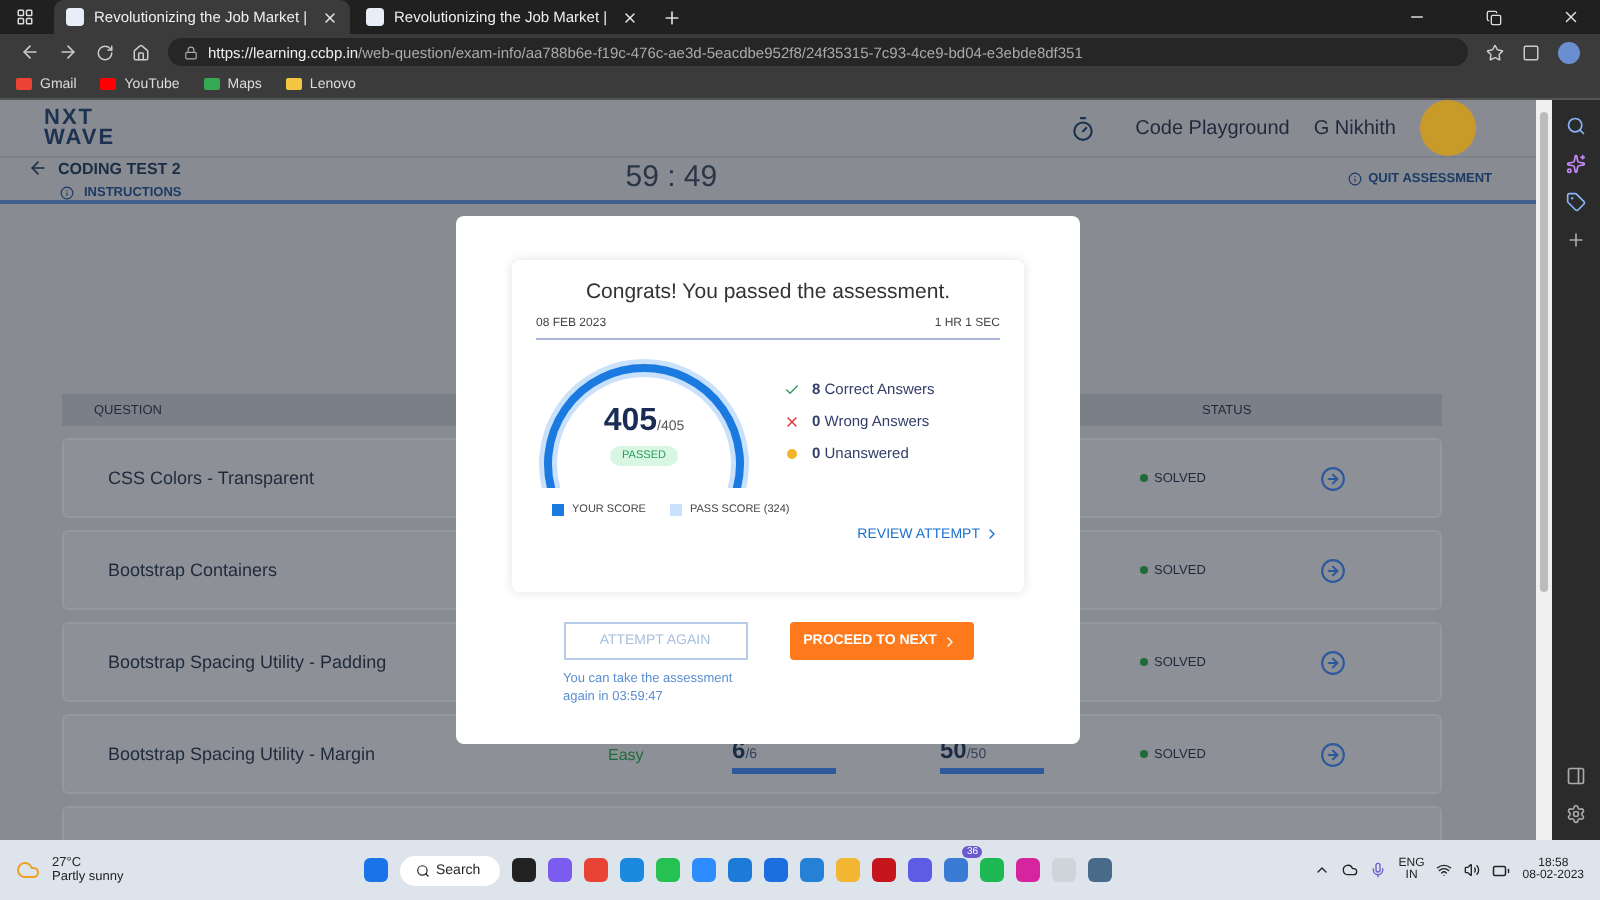  I want to click on question-title: Bootstrap Containers, so click(194, 570).